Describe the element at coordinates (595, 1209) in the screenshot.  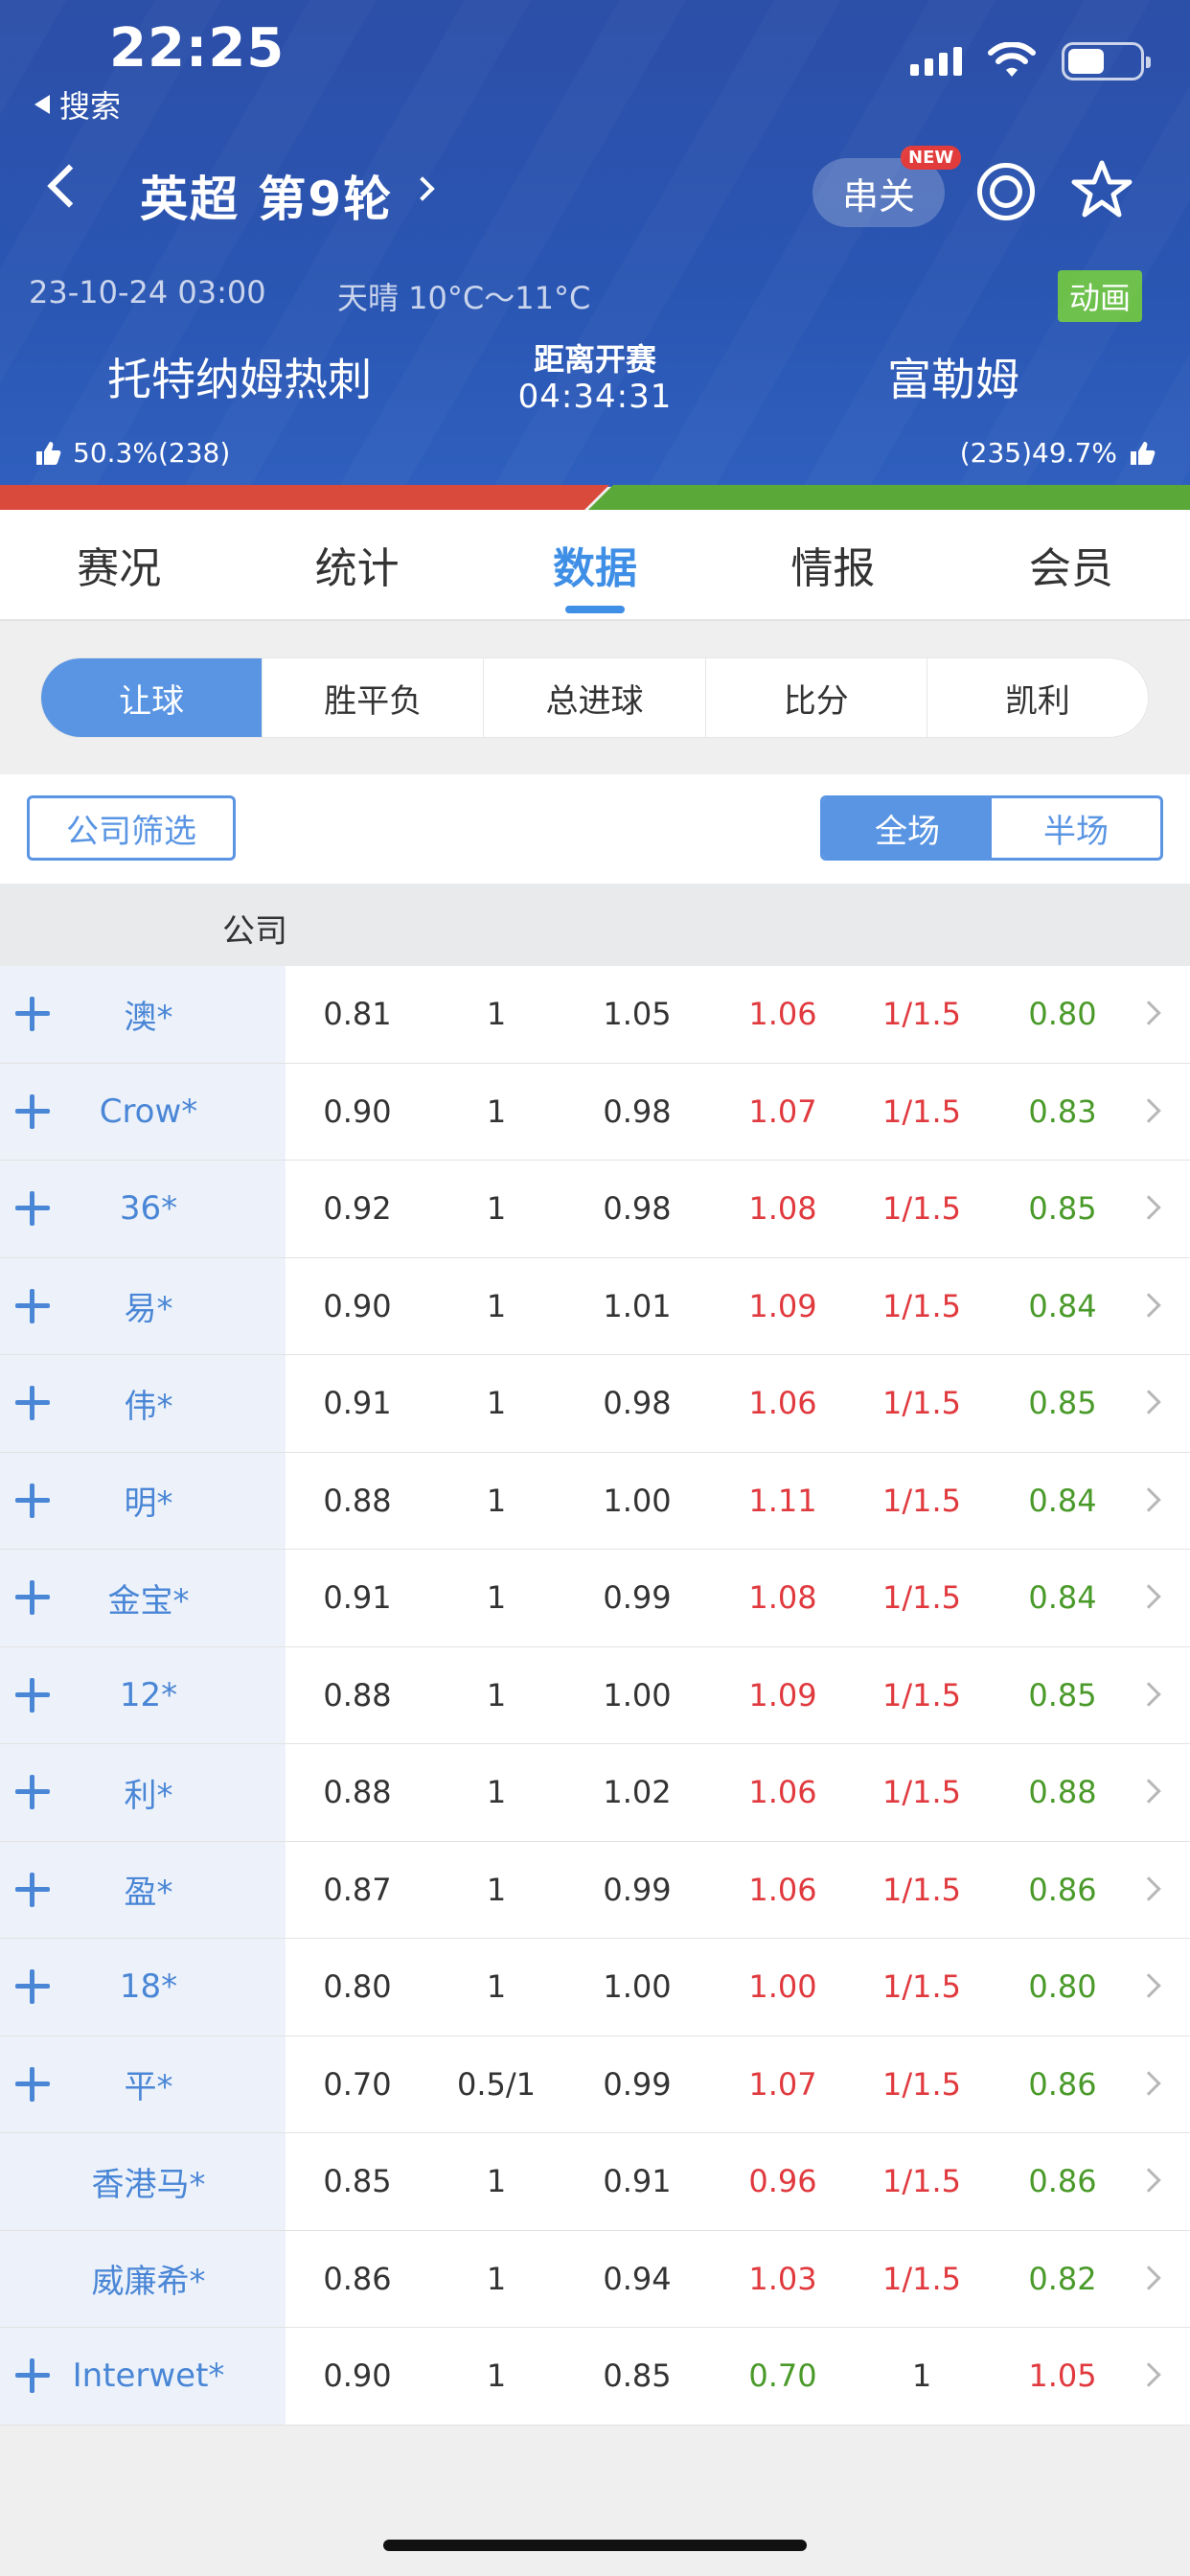
I see `table-row: 36* 0.92 1 0.98 1.08 1/1.5 0.85` at that location.